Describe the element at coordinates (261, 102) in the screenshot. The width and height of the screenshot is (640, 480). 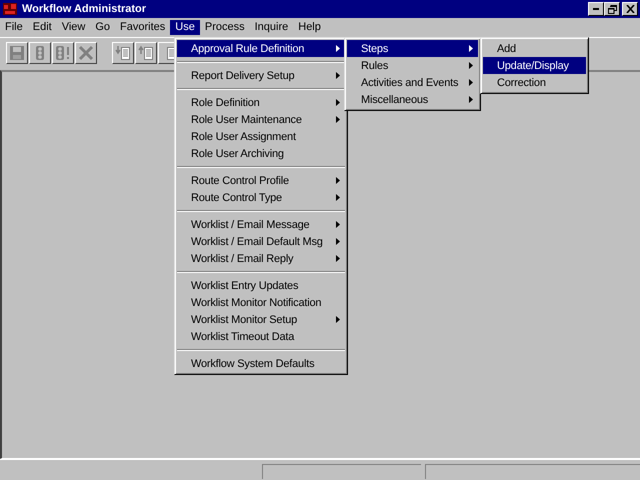
I see `menu-item: Role Definition` at that location.